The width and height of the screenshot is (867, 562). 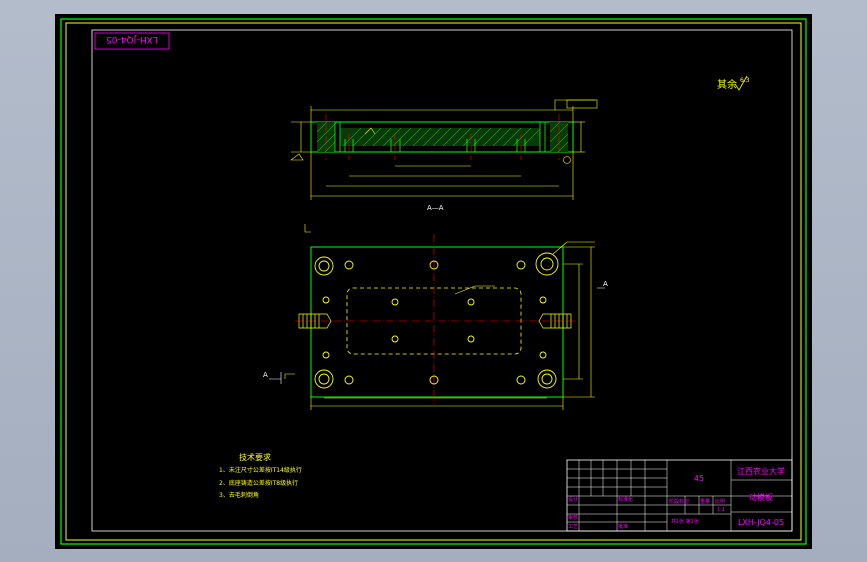 I want to click on tb-part-name: 动模板, so click(x=761, y=497).